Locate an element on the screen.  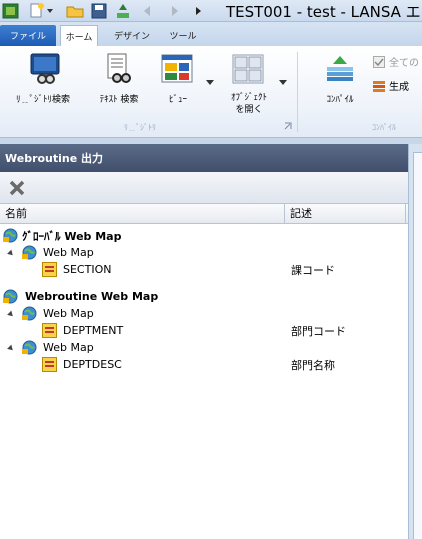
tree-node-description: 部門コード is located at coordinates (318, 331).